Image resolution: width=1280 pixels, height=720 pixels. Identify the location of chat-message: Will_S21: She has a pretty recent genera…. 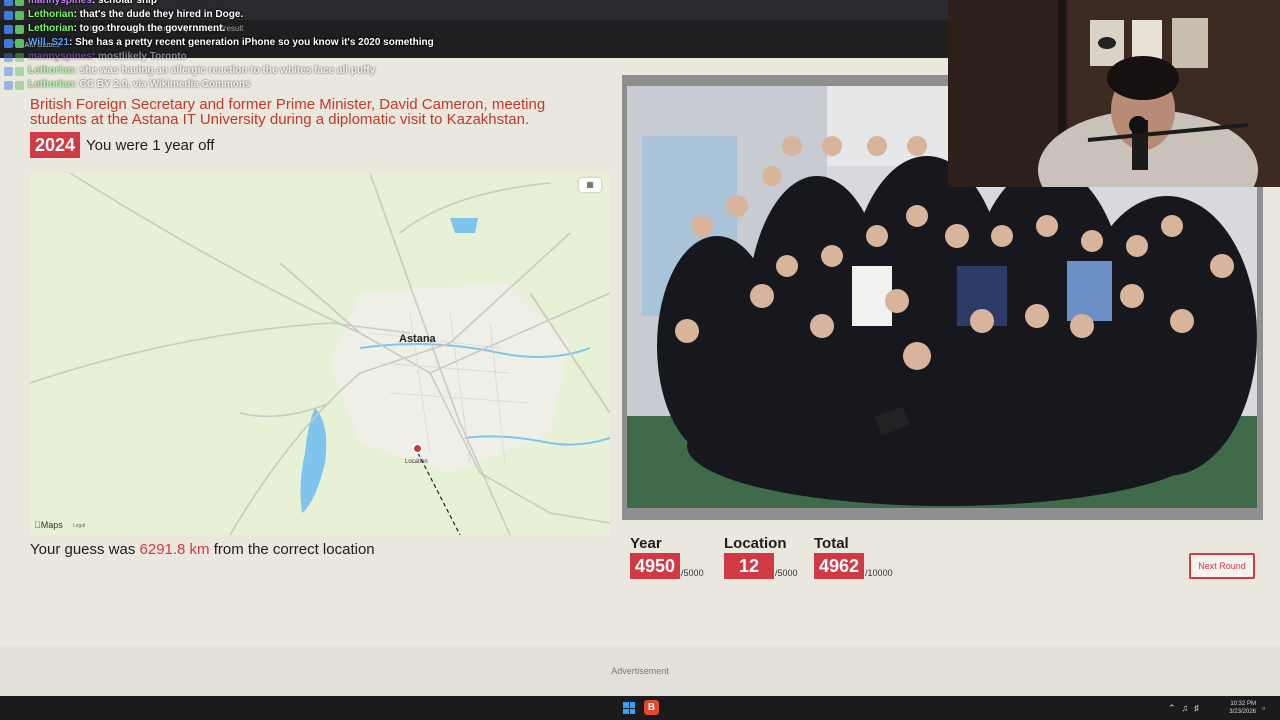
(284, 43).